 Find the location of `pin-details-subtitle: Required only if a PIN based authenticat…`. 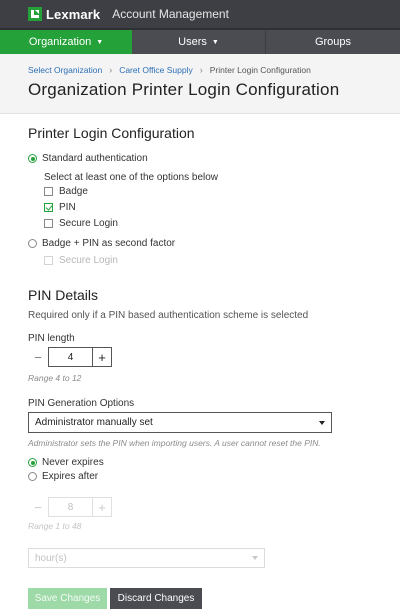

pin-details-subtitle: Required only if a PIN based authenticat… is located at coordinates (168, 315).